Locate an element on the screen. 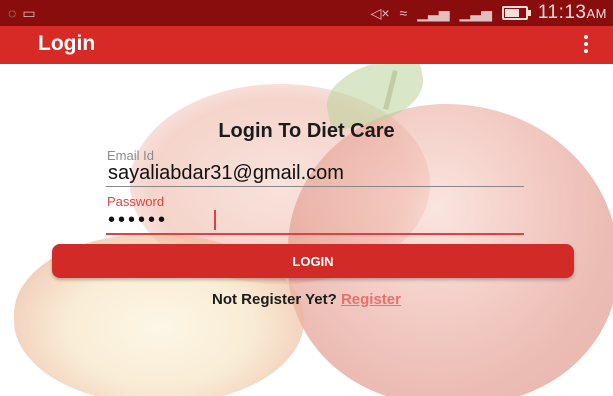  more-vert-icon is located at coordinates (586, 45).